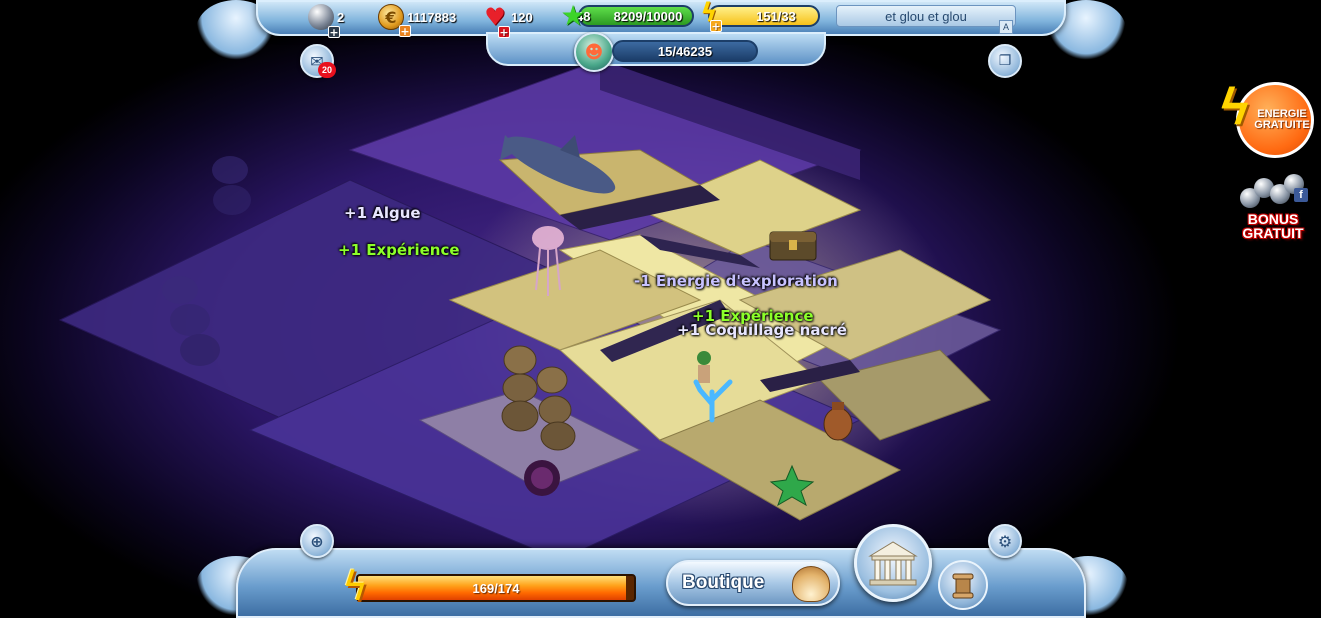 This screenshot has width=1321, height=618. I want to click on jellyfish, so click(548, 261).